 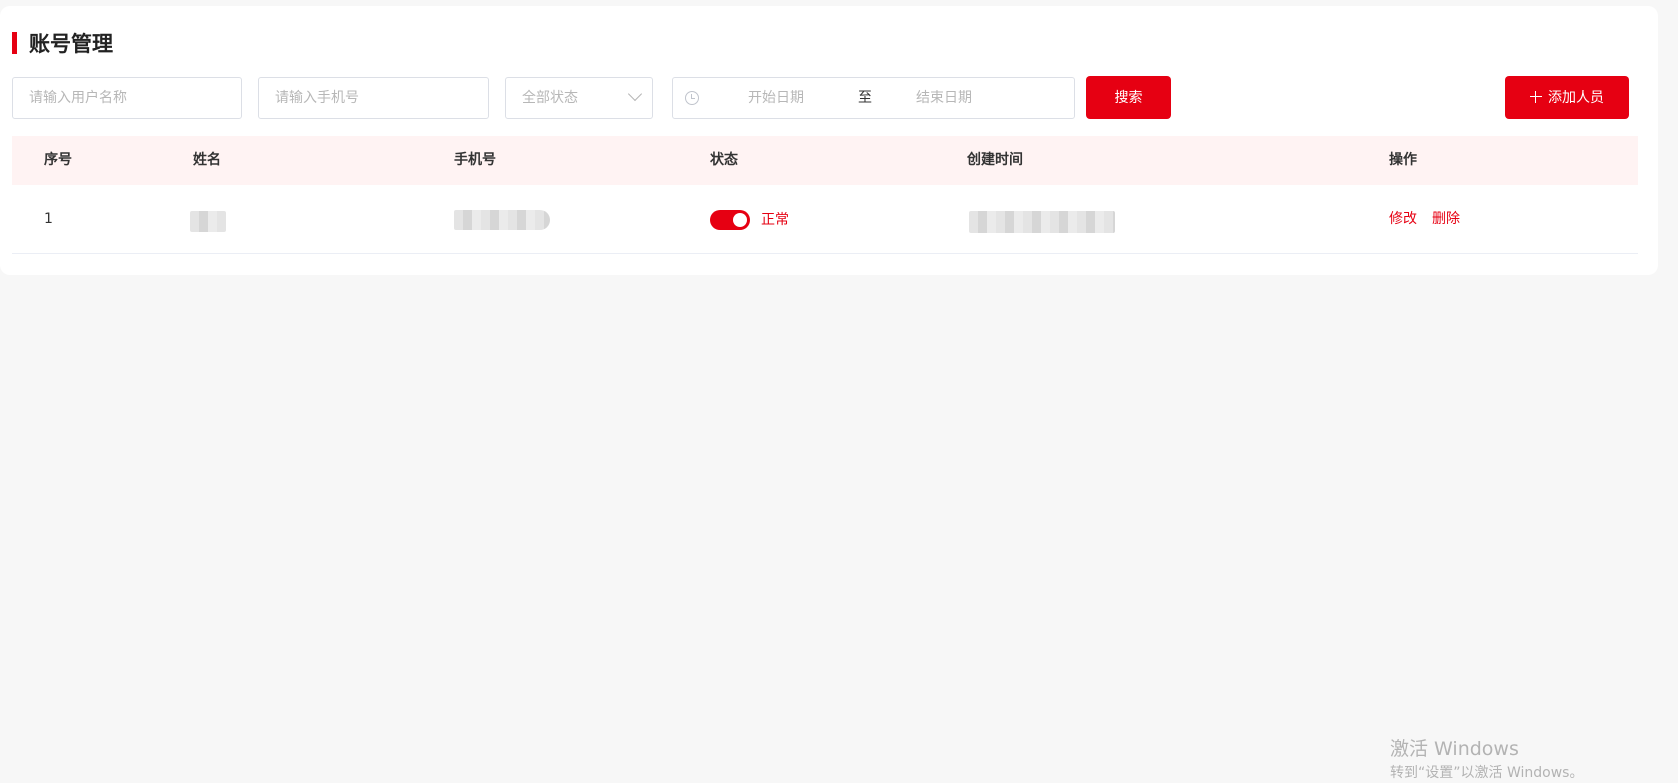 What do you see at coordinates (58, 160) in the screenshot?
I see `column-header-index: 序号` at bounding box center [58, 160].